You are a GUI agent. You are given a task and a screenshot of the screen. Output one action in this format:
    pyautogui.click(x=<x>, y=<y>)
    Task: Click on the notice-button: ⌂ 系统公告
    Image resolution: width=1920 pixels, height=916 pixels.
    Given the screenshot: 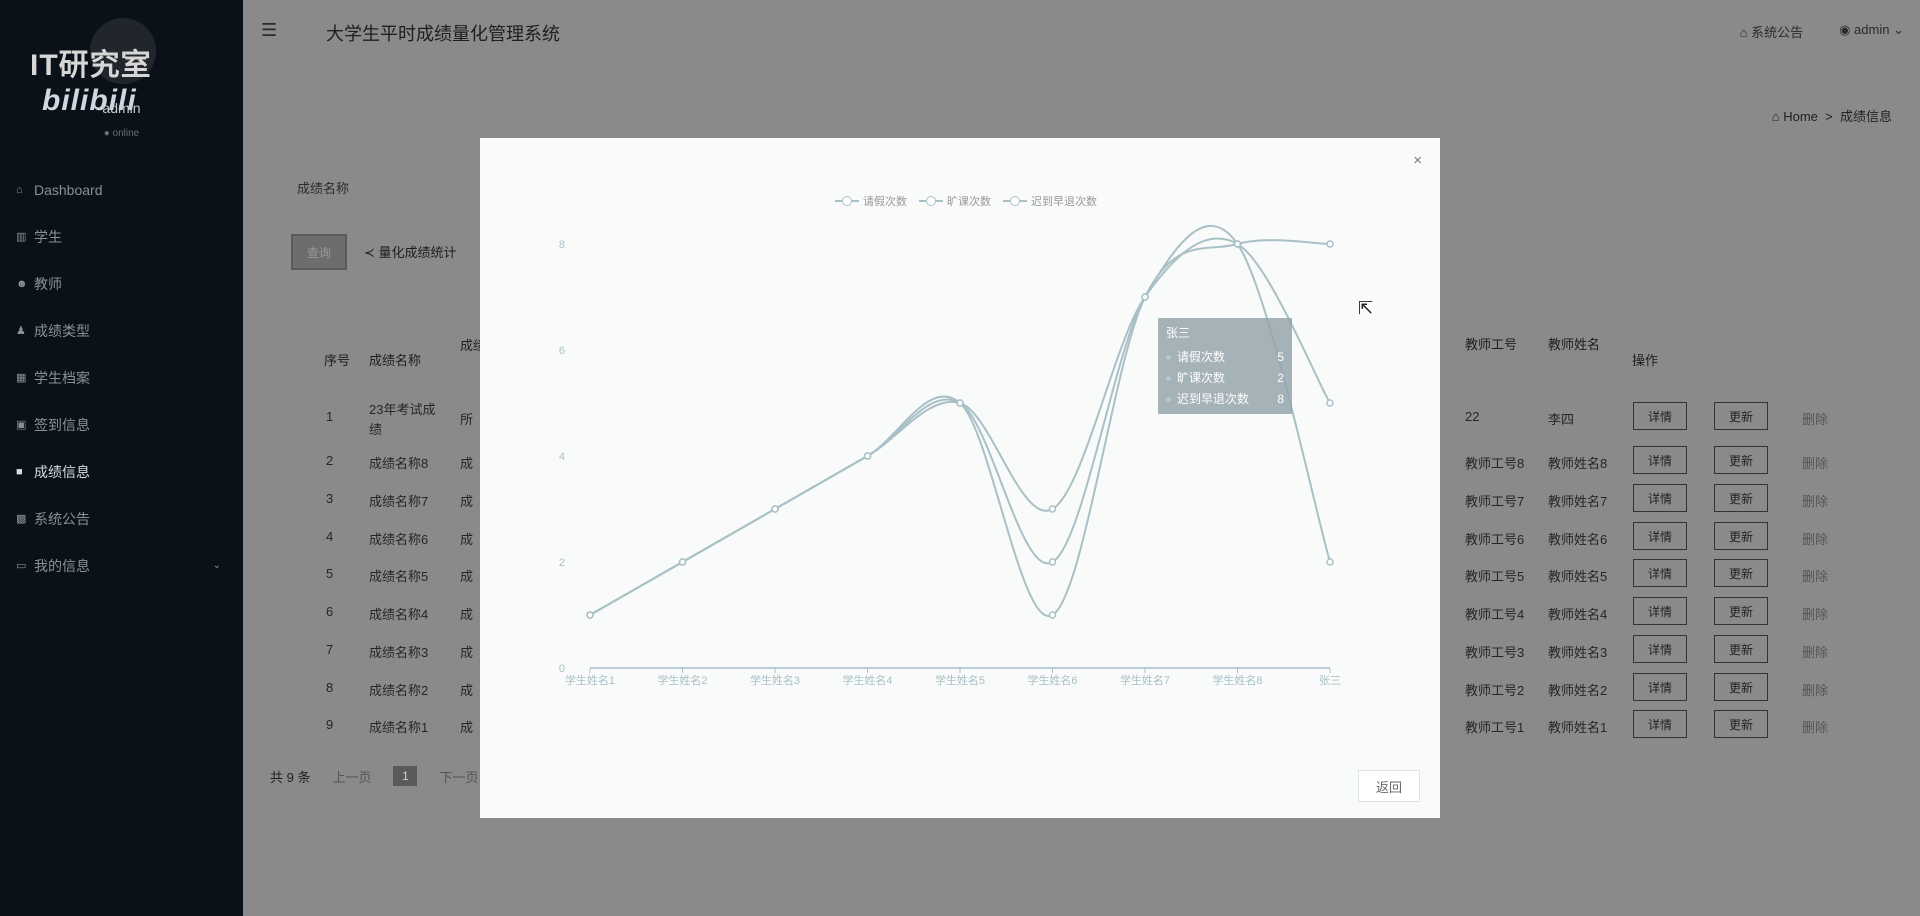 What is the action you would take?
    pyautogui.click(x=1771, y=31)
    